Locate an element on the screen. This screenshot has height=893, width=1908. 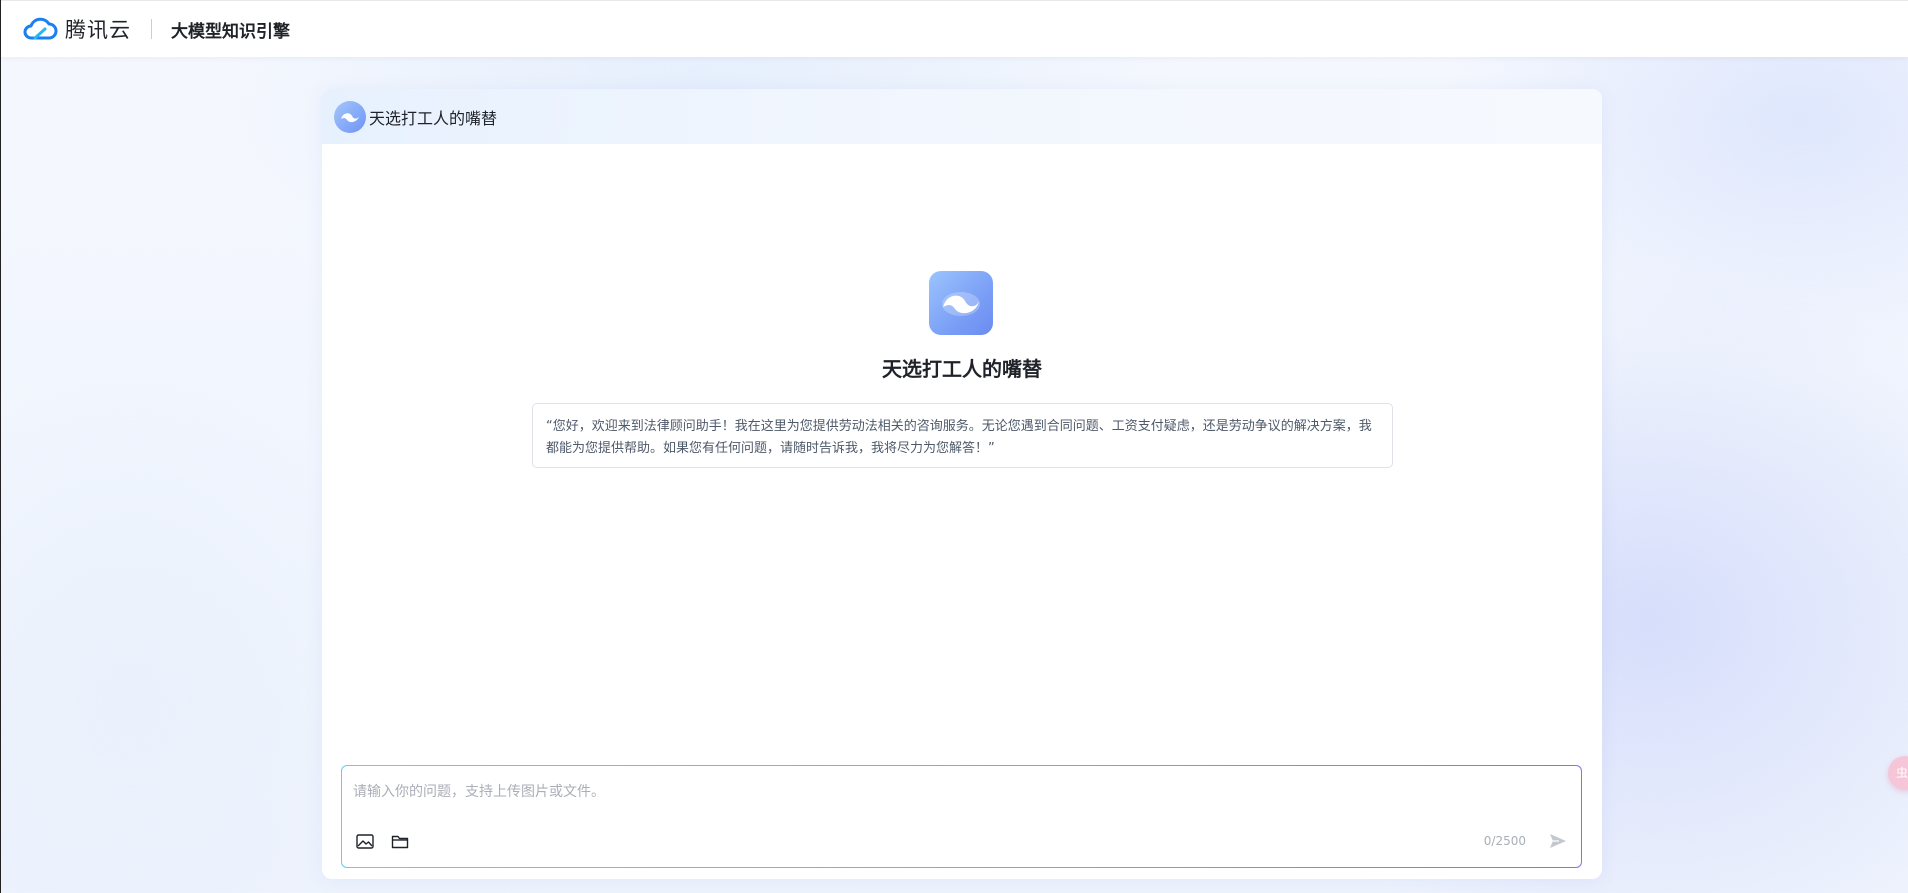
tencent-cloud-logo-icon is located at coordinates (40, 28).